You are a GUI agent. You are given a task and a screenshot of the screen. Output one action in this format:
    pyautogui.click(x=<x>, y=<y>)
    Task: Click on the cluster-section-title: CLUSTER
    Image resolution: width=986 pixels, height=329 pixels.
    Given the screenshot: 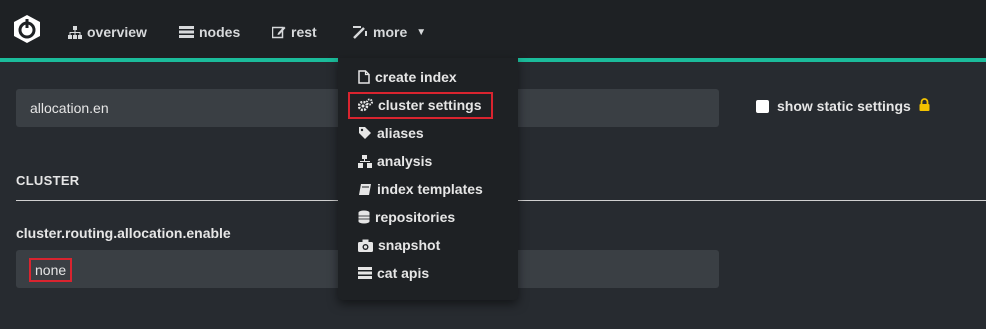 What is the action you would take?
    pyautogui.click(x=48, y=180)
    